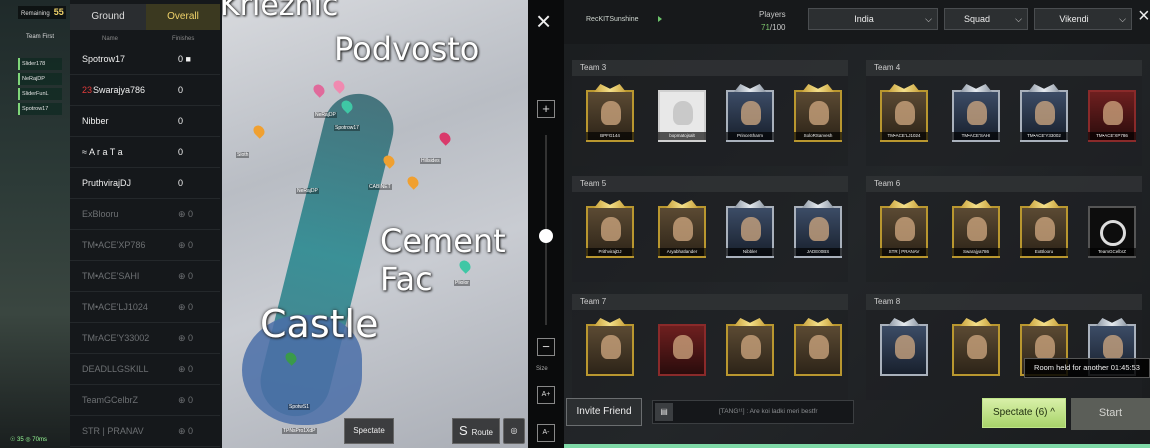  I want to click on start-button: Start, so click(1110, 414).